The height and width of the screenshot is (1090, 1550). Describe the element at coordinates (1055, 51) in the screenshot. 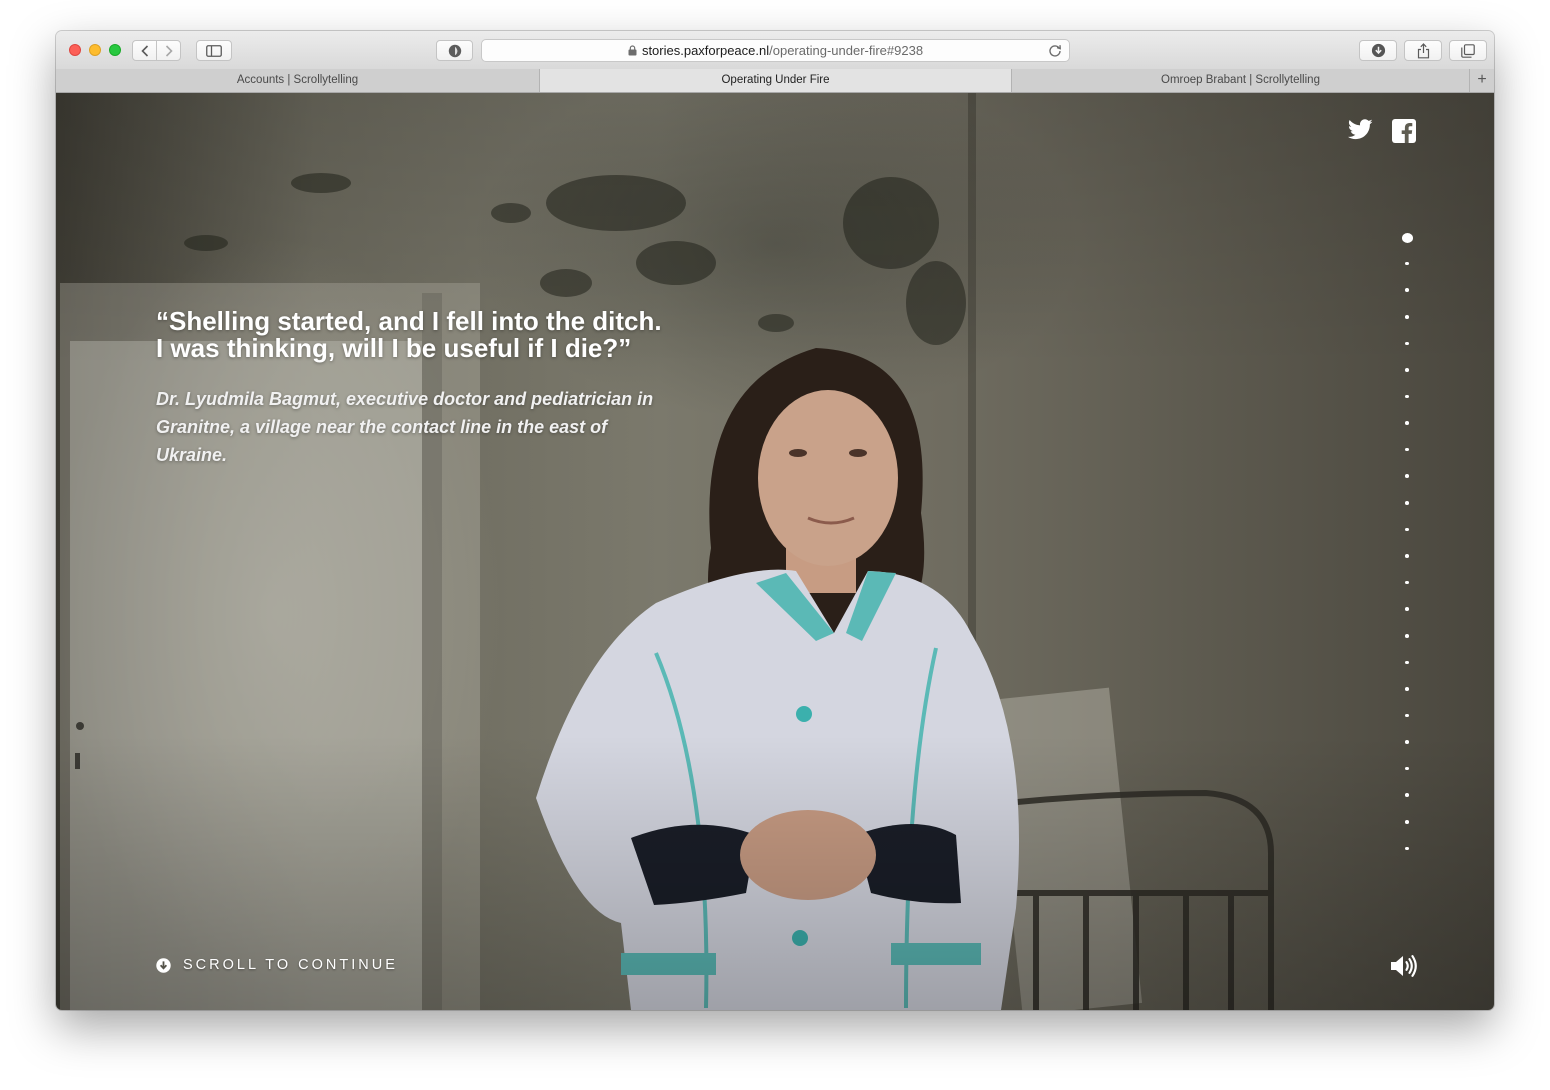

I see `reload-icon` at that location.